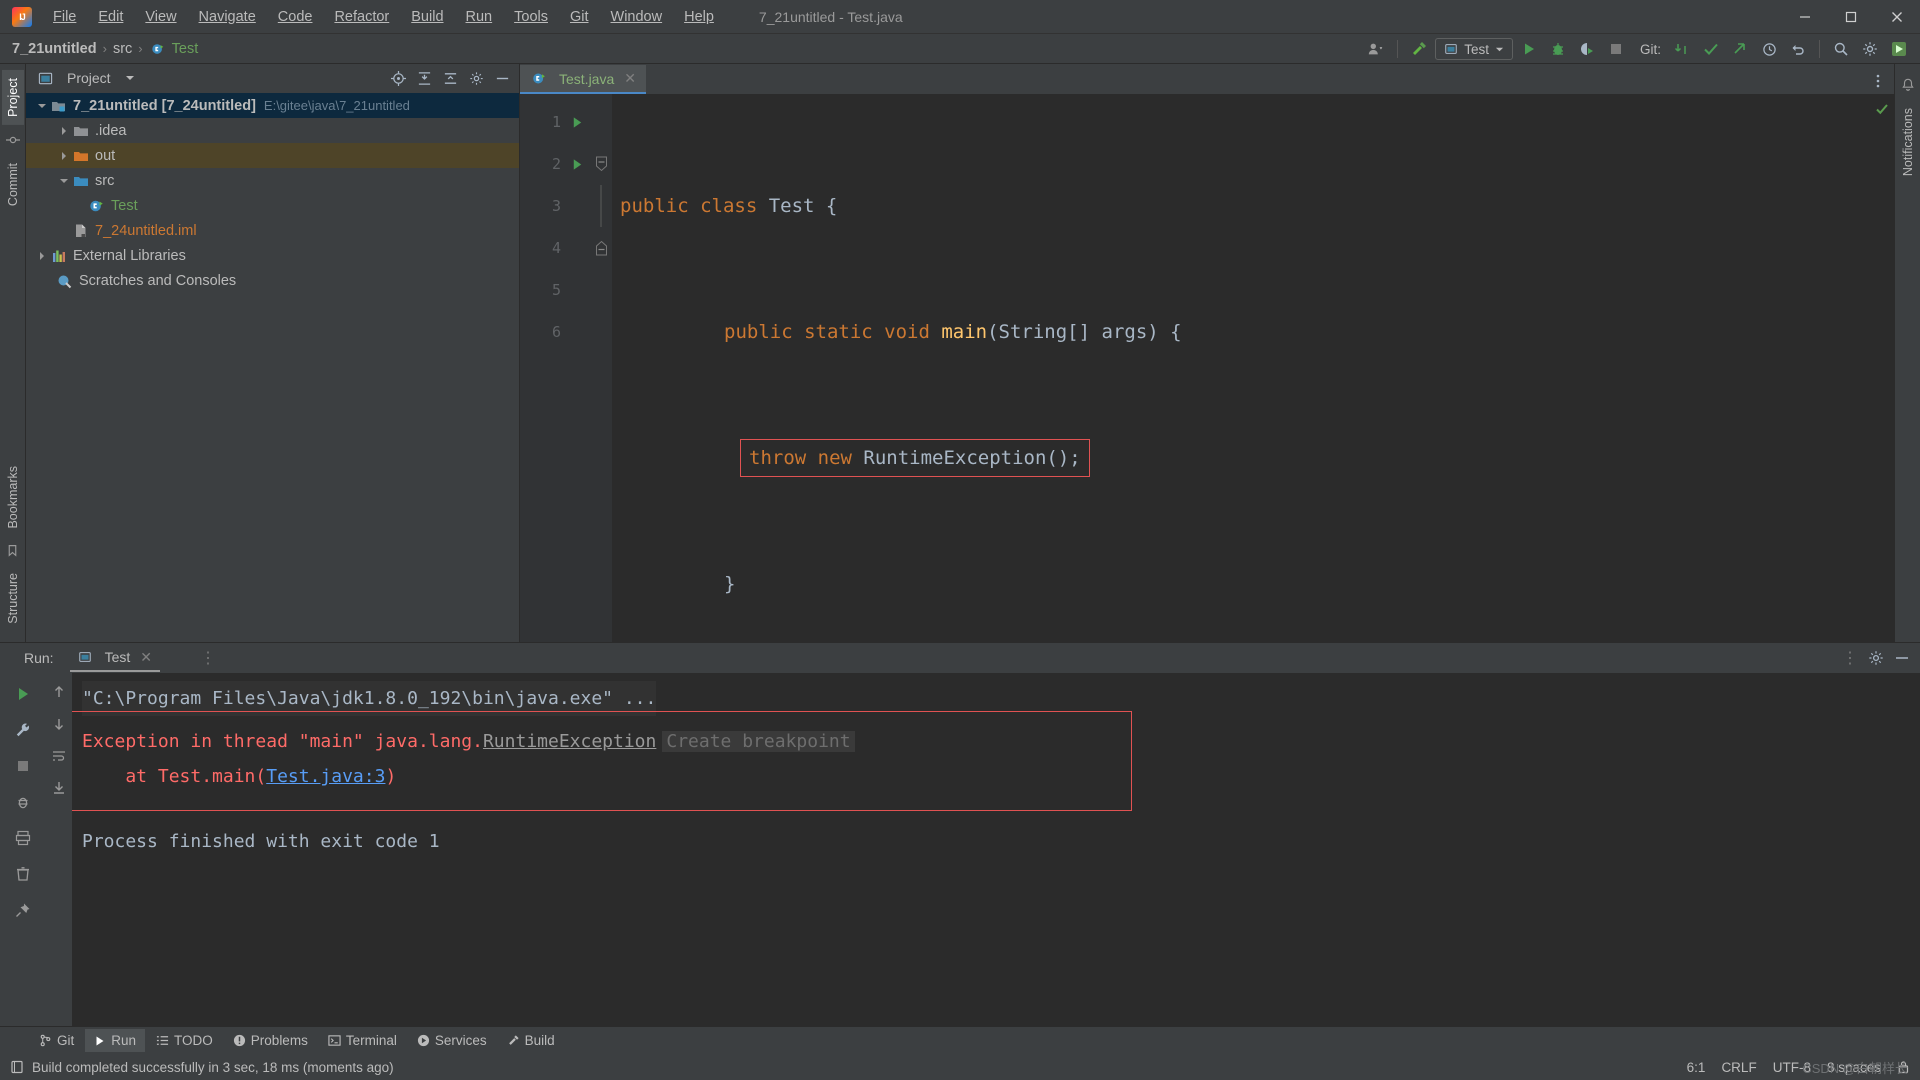  What do you see at coordinates (23, 694) in the screenshot?
I see `rerun-button` at bounding box center [23, 694].